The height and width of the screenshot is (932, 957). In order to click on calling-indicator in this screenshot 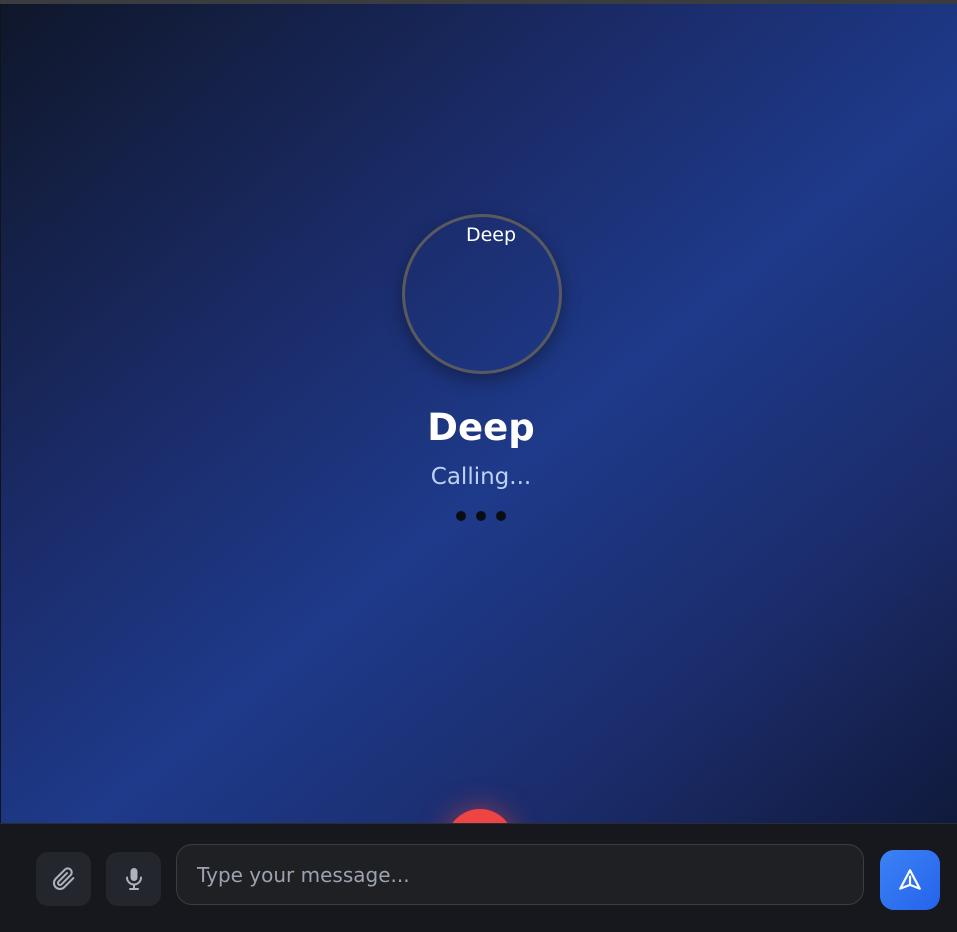, I will do `click(481, 516)`.